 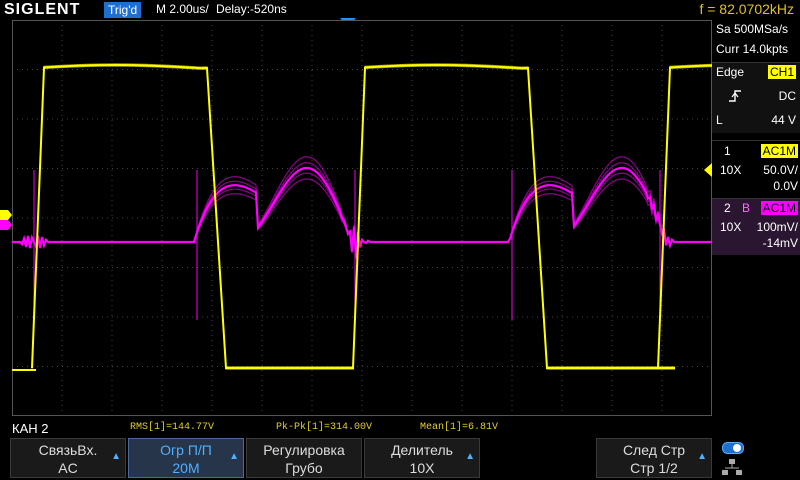 What do you see at coordinates (6, 215) in the screenshot?
I see `channel1-offset-marker-icon` at bounding box center [6, 215].